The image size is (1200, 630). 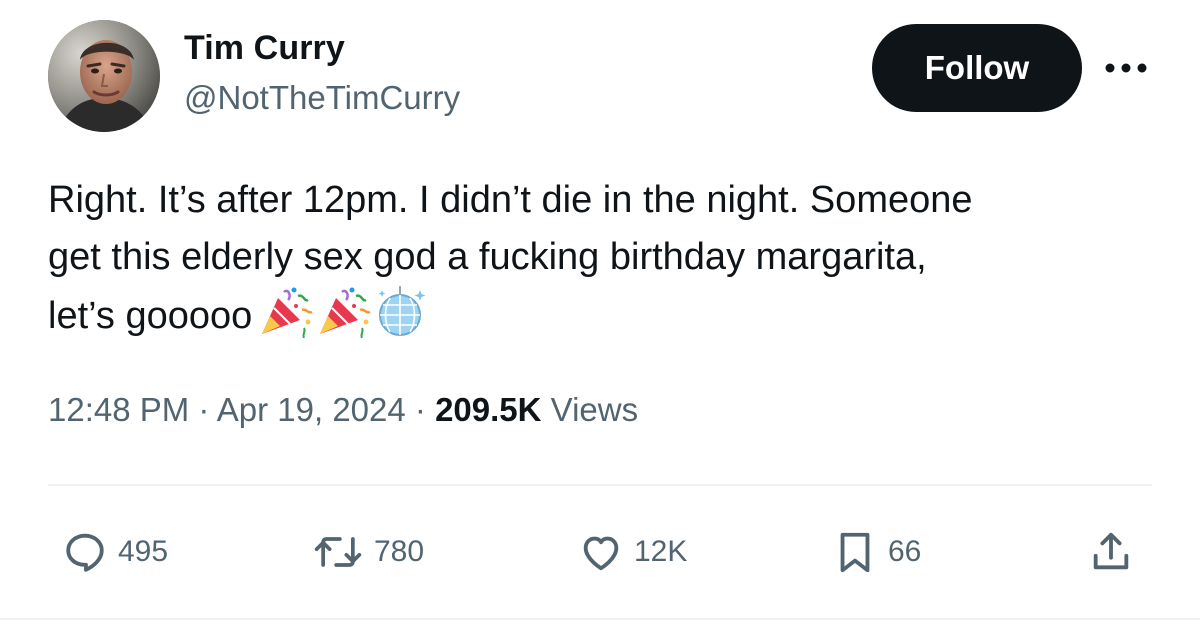 What do you see at coordinates (402, 311) in the screenshot?
I see `mirror-ball-icon` at bounding box center [402, 311].